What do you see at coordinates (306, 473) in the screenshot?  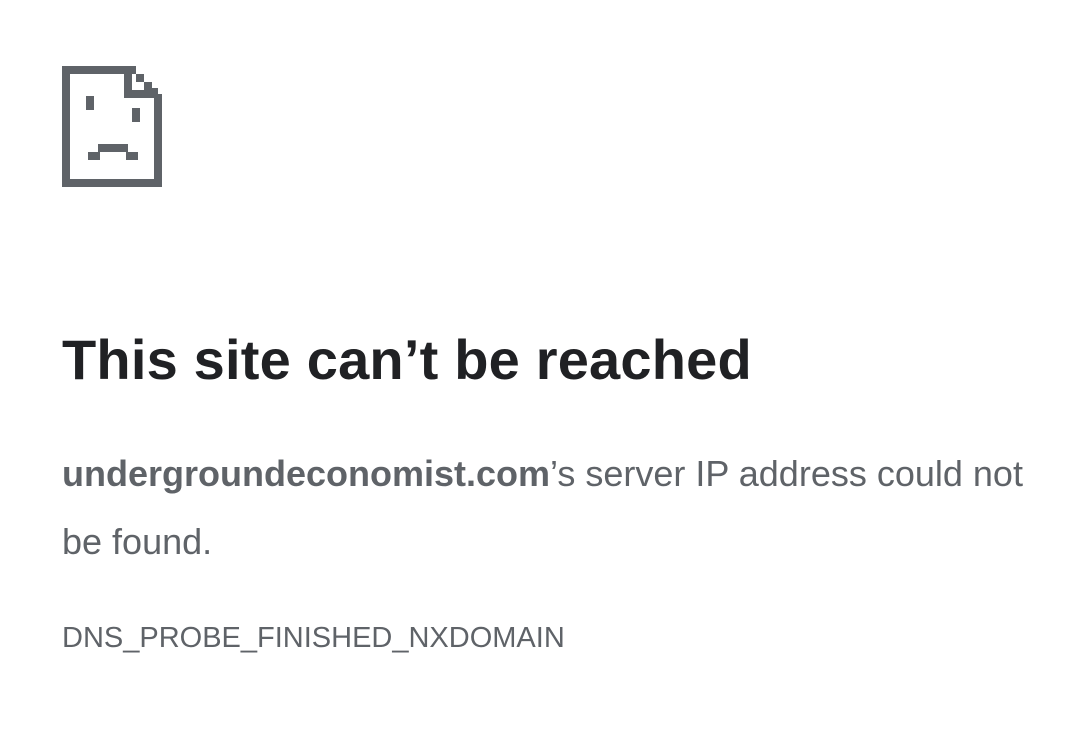 I see `error-domain: undergroundeconomist.com` at bounding box center [306, 473].